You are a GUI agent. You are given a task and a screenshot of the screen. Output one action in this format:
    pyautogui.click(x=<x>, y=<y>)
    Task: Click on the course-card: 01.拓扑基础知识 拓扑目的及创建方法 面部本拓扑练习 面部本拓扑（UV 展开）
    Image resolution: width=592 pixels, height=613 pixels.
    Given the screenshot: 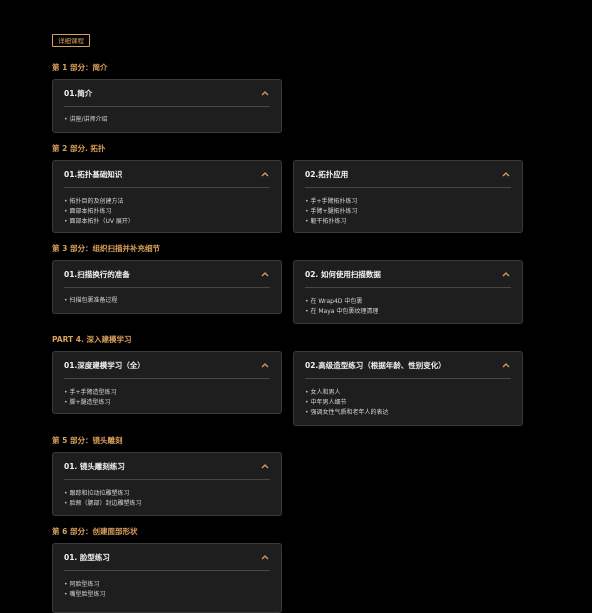 What is the action you would take?
    pyautogui.click(x=167, y=196)
    